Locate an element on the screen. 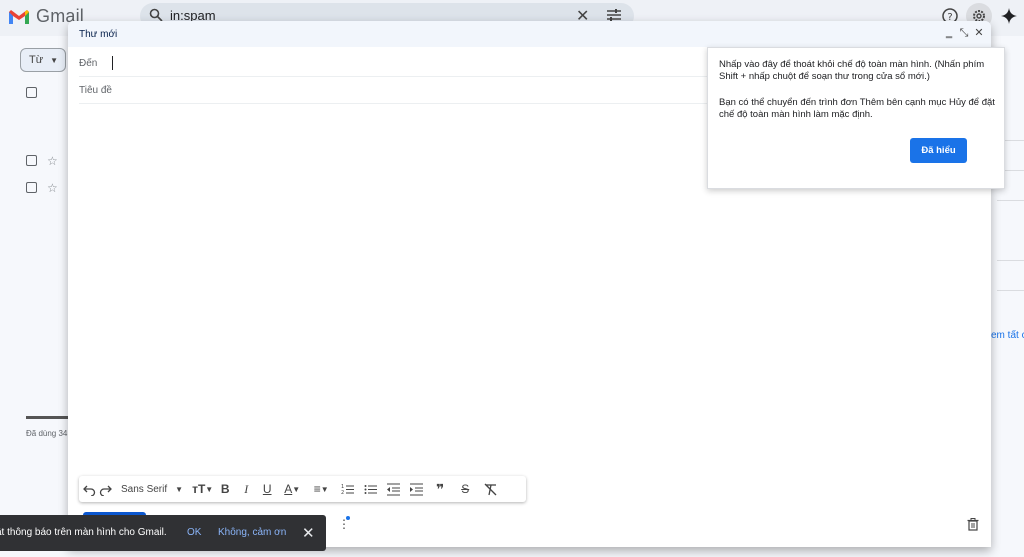  indent-less-icon is located at coordinates (393, 489).